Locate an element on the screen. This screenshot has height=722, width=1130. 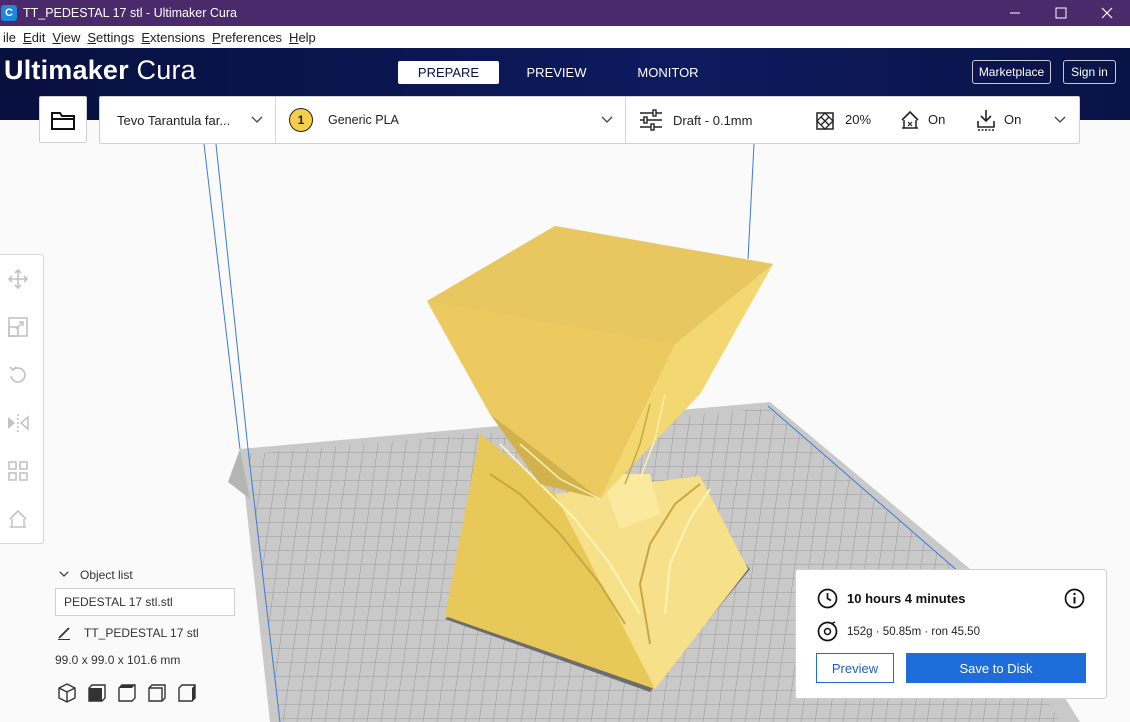
maximize-button is located at coordinates (1061, 13).